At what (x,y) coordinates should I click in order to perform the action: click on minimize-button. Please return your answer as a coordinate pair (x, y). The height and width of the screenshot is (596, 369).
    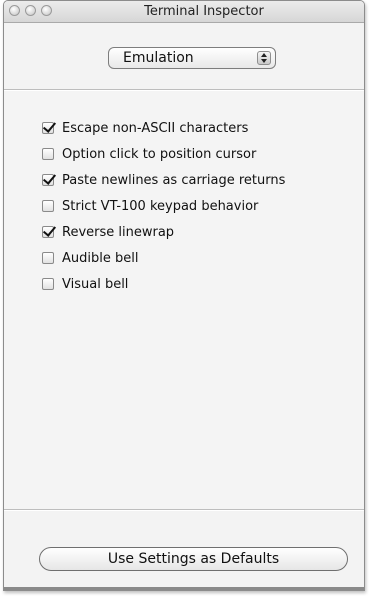
    Looking at the image, I should click on (30, 10).